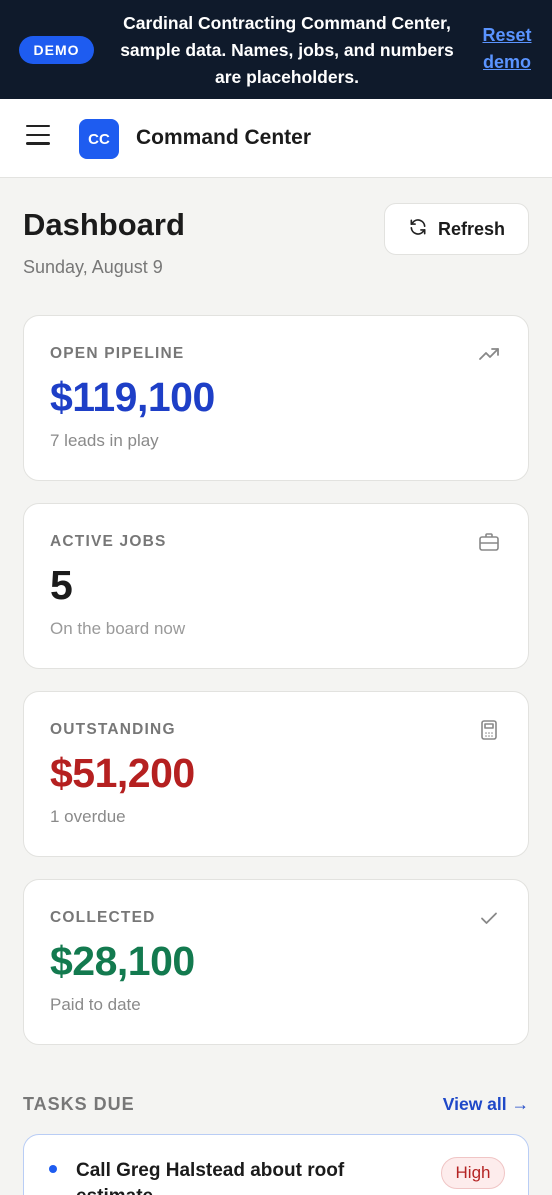 Image resolution: width=552 pixels, height=1195 pixels. What do you see at coordinates (473, 1173) in the screenshot?
I see `priority-badge: High` at bounding box center [473, 1173].